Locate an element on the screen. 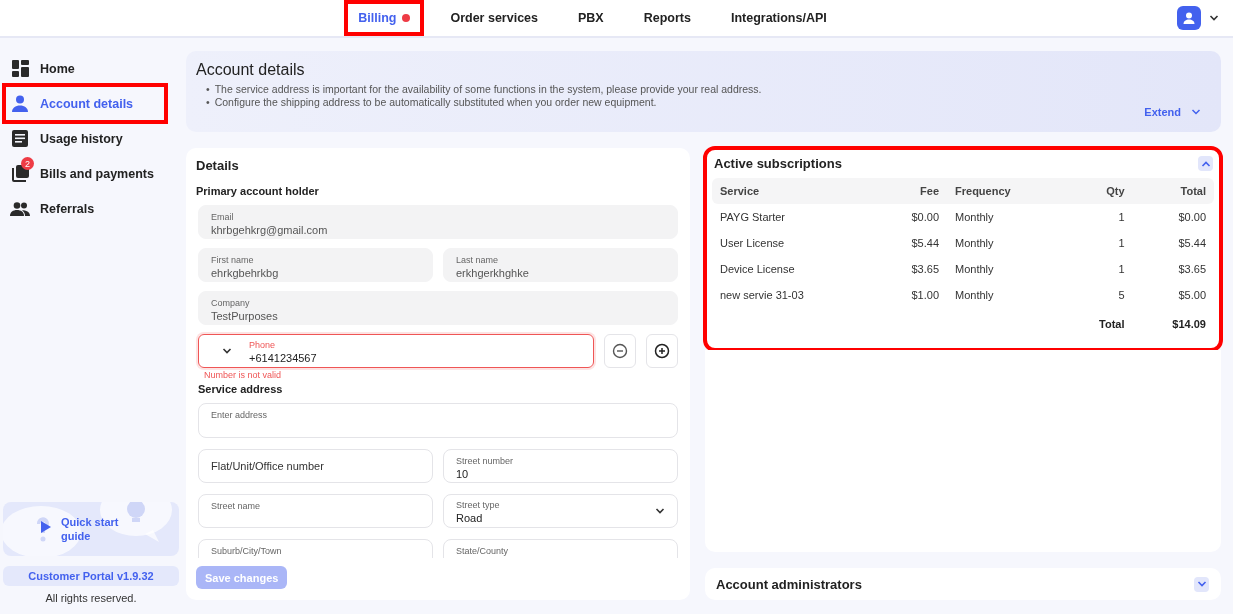  remove-button is located at coordinates (620, 351).